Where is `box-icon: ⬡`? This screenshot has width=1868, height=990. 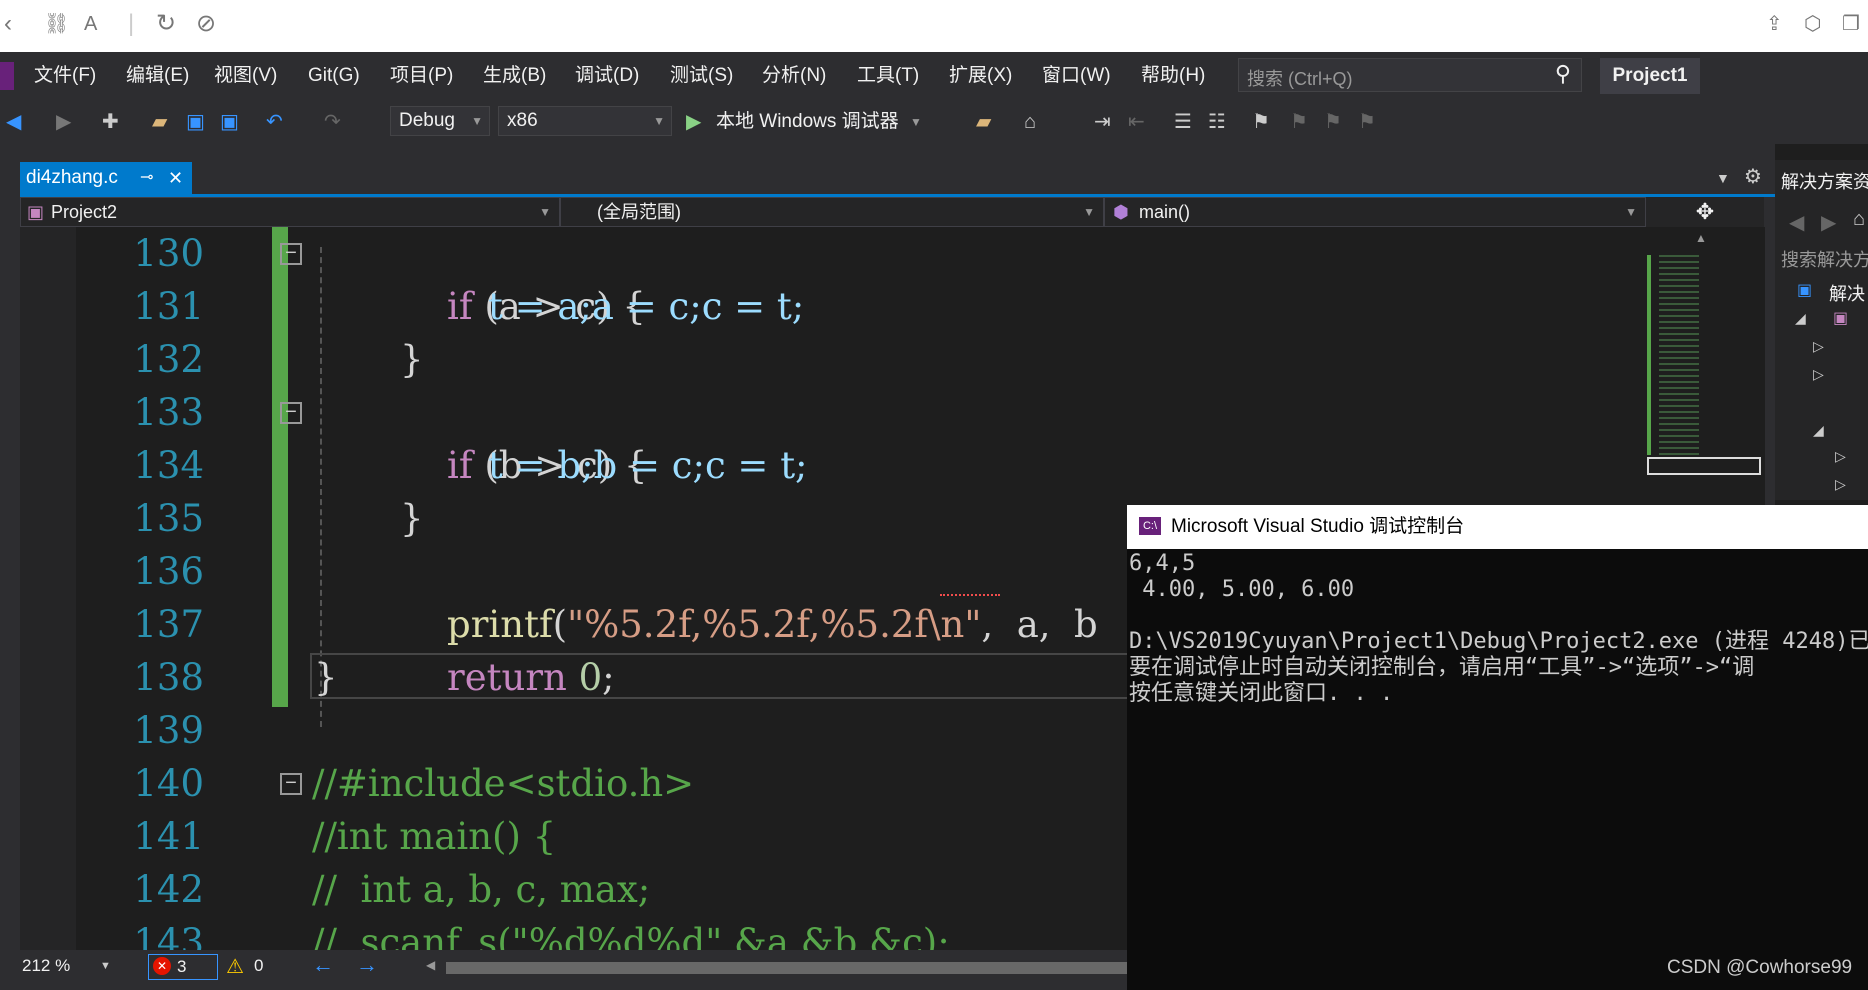 box-icon: ⬡ is located at coordinates (1812, 24).